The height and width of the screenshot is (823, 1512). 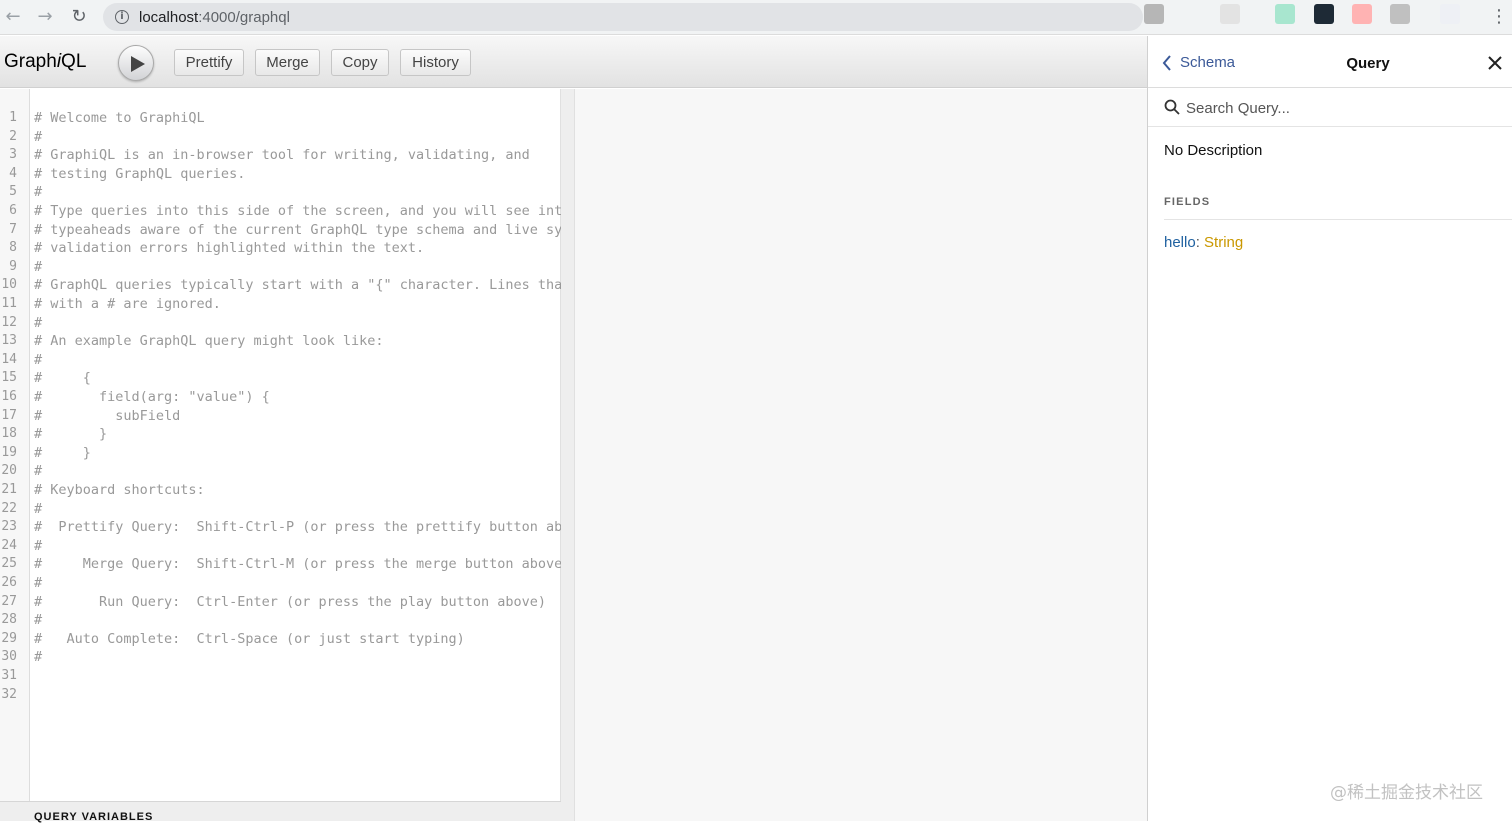 I want to click on line-number: 26, so click(x=9, y=582).